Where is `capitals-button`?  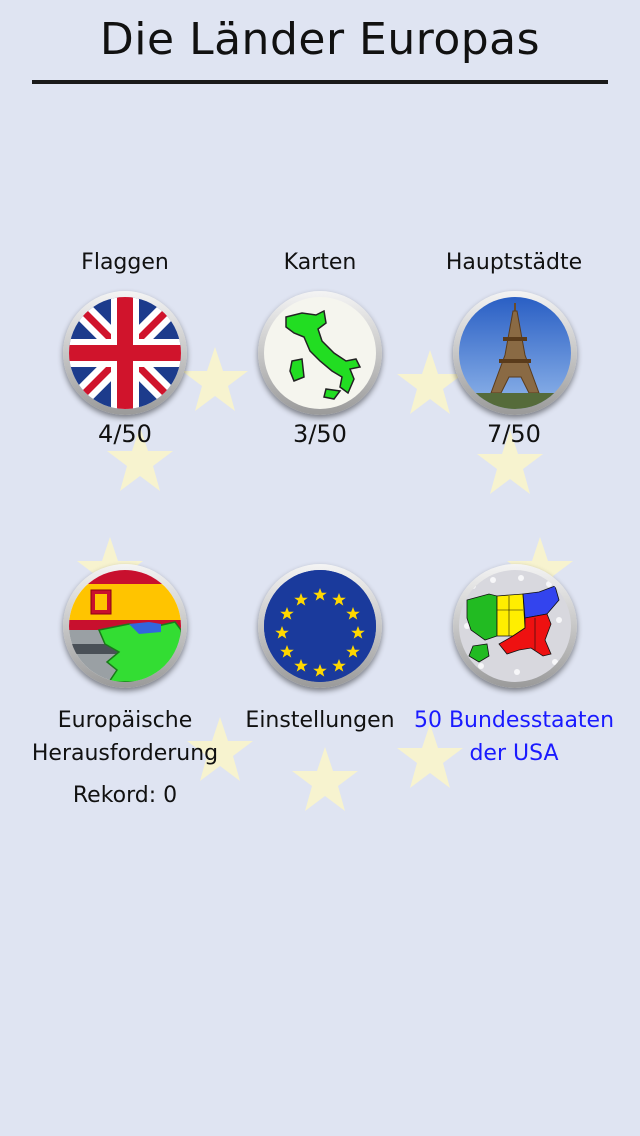
capitals-button is located at coordinates (515, 353).